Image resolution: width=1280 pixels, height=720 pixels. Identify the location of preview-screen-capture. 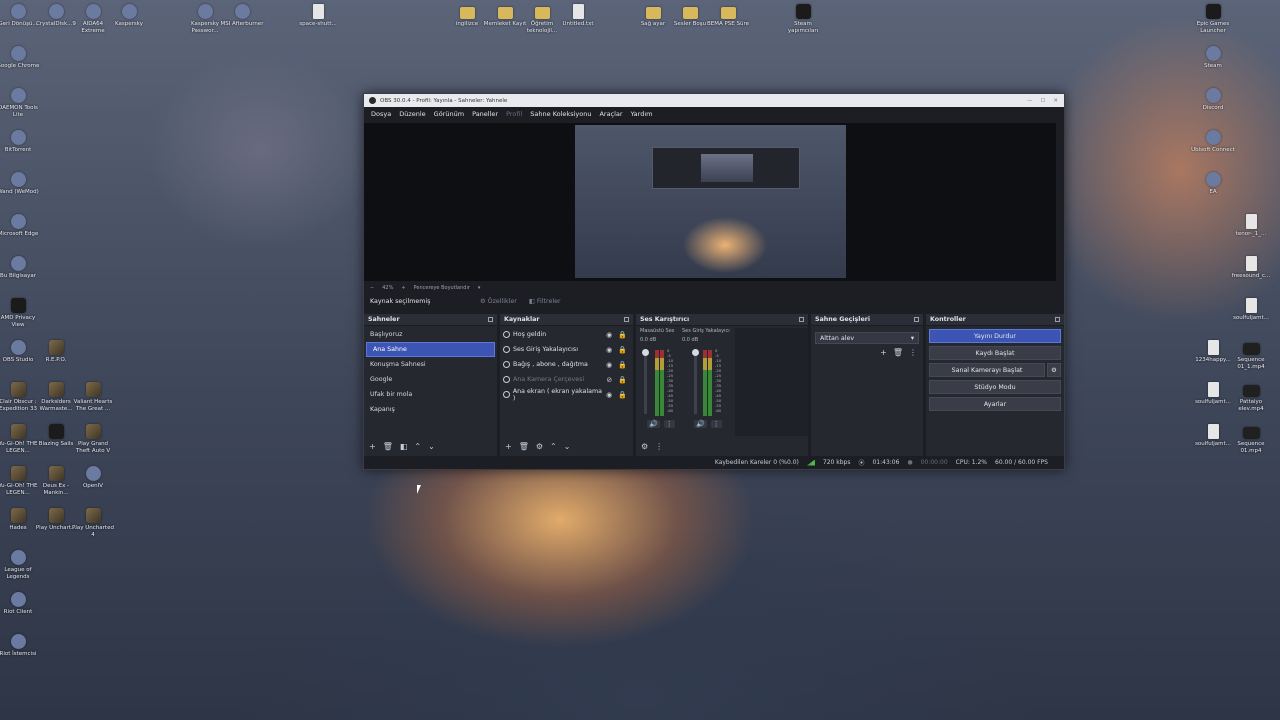
(710, 201).